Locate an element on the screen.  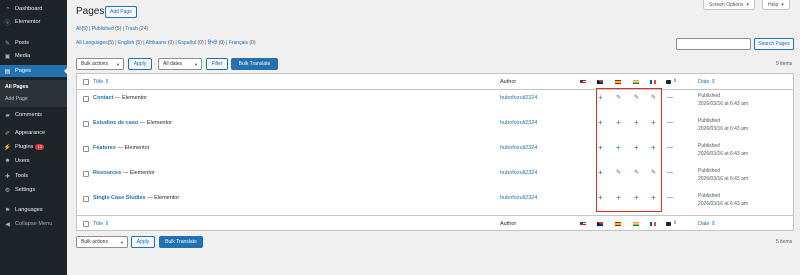
bulk-translate-button-bottom: Bulk Translate is located at coordinates (181, 242).